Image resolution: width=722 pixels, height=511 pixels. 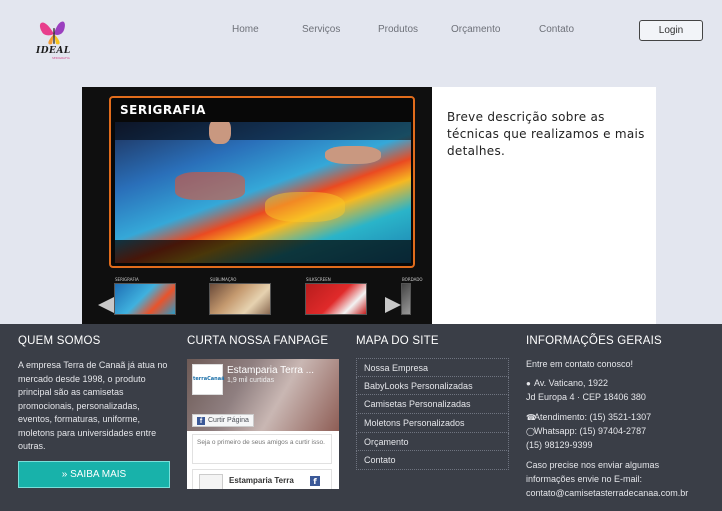 I want to click on like-page-button: f Curtir Página, so click(x=223, y=420).